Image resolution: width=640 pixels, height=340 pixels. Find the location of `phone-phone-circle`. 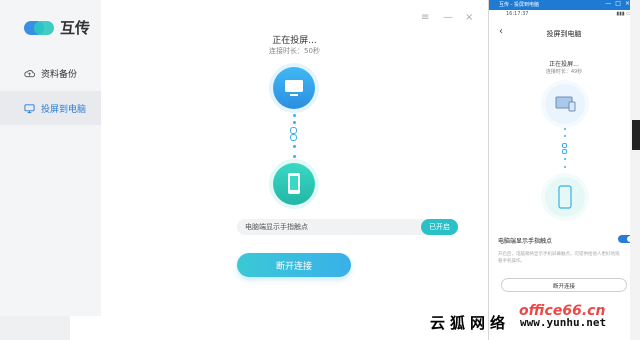

phone-phone-circle is located at coordinates (565, 197).